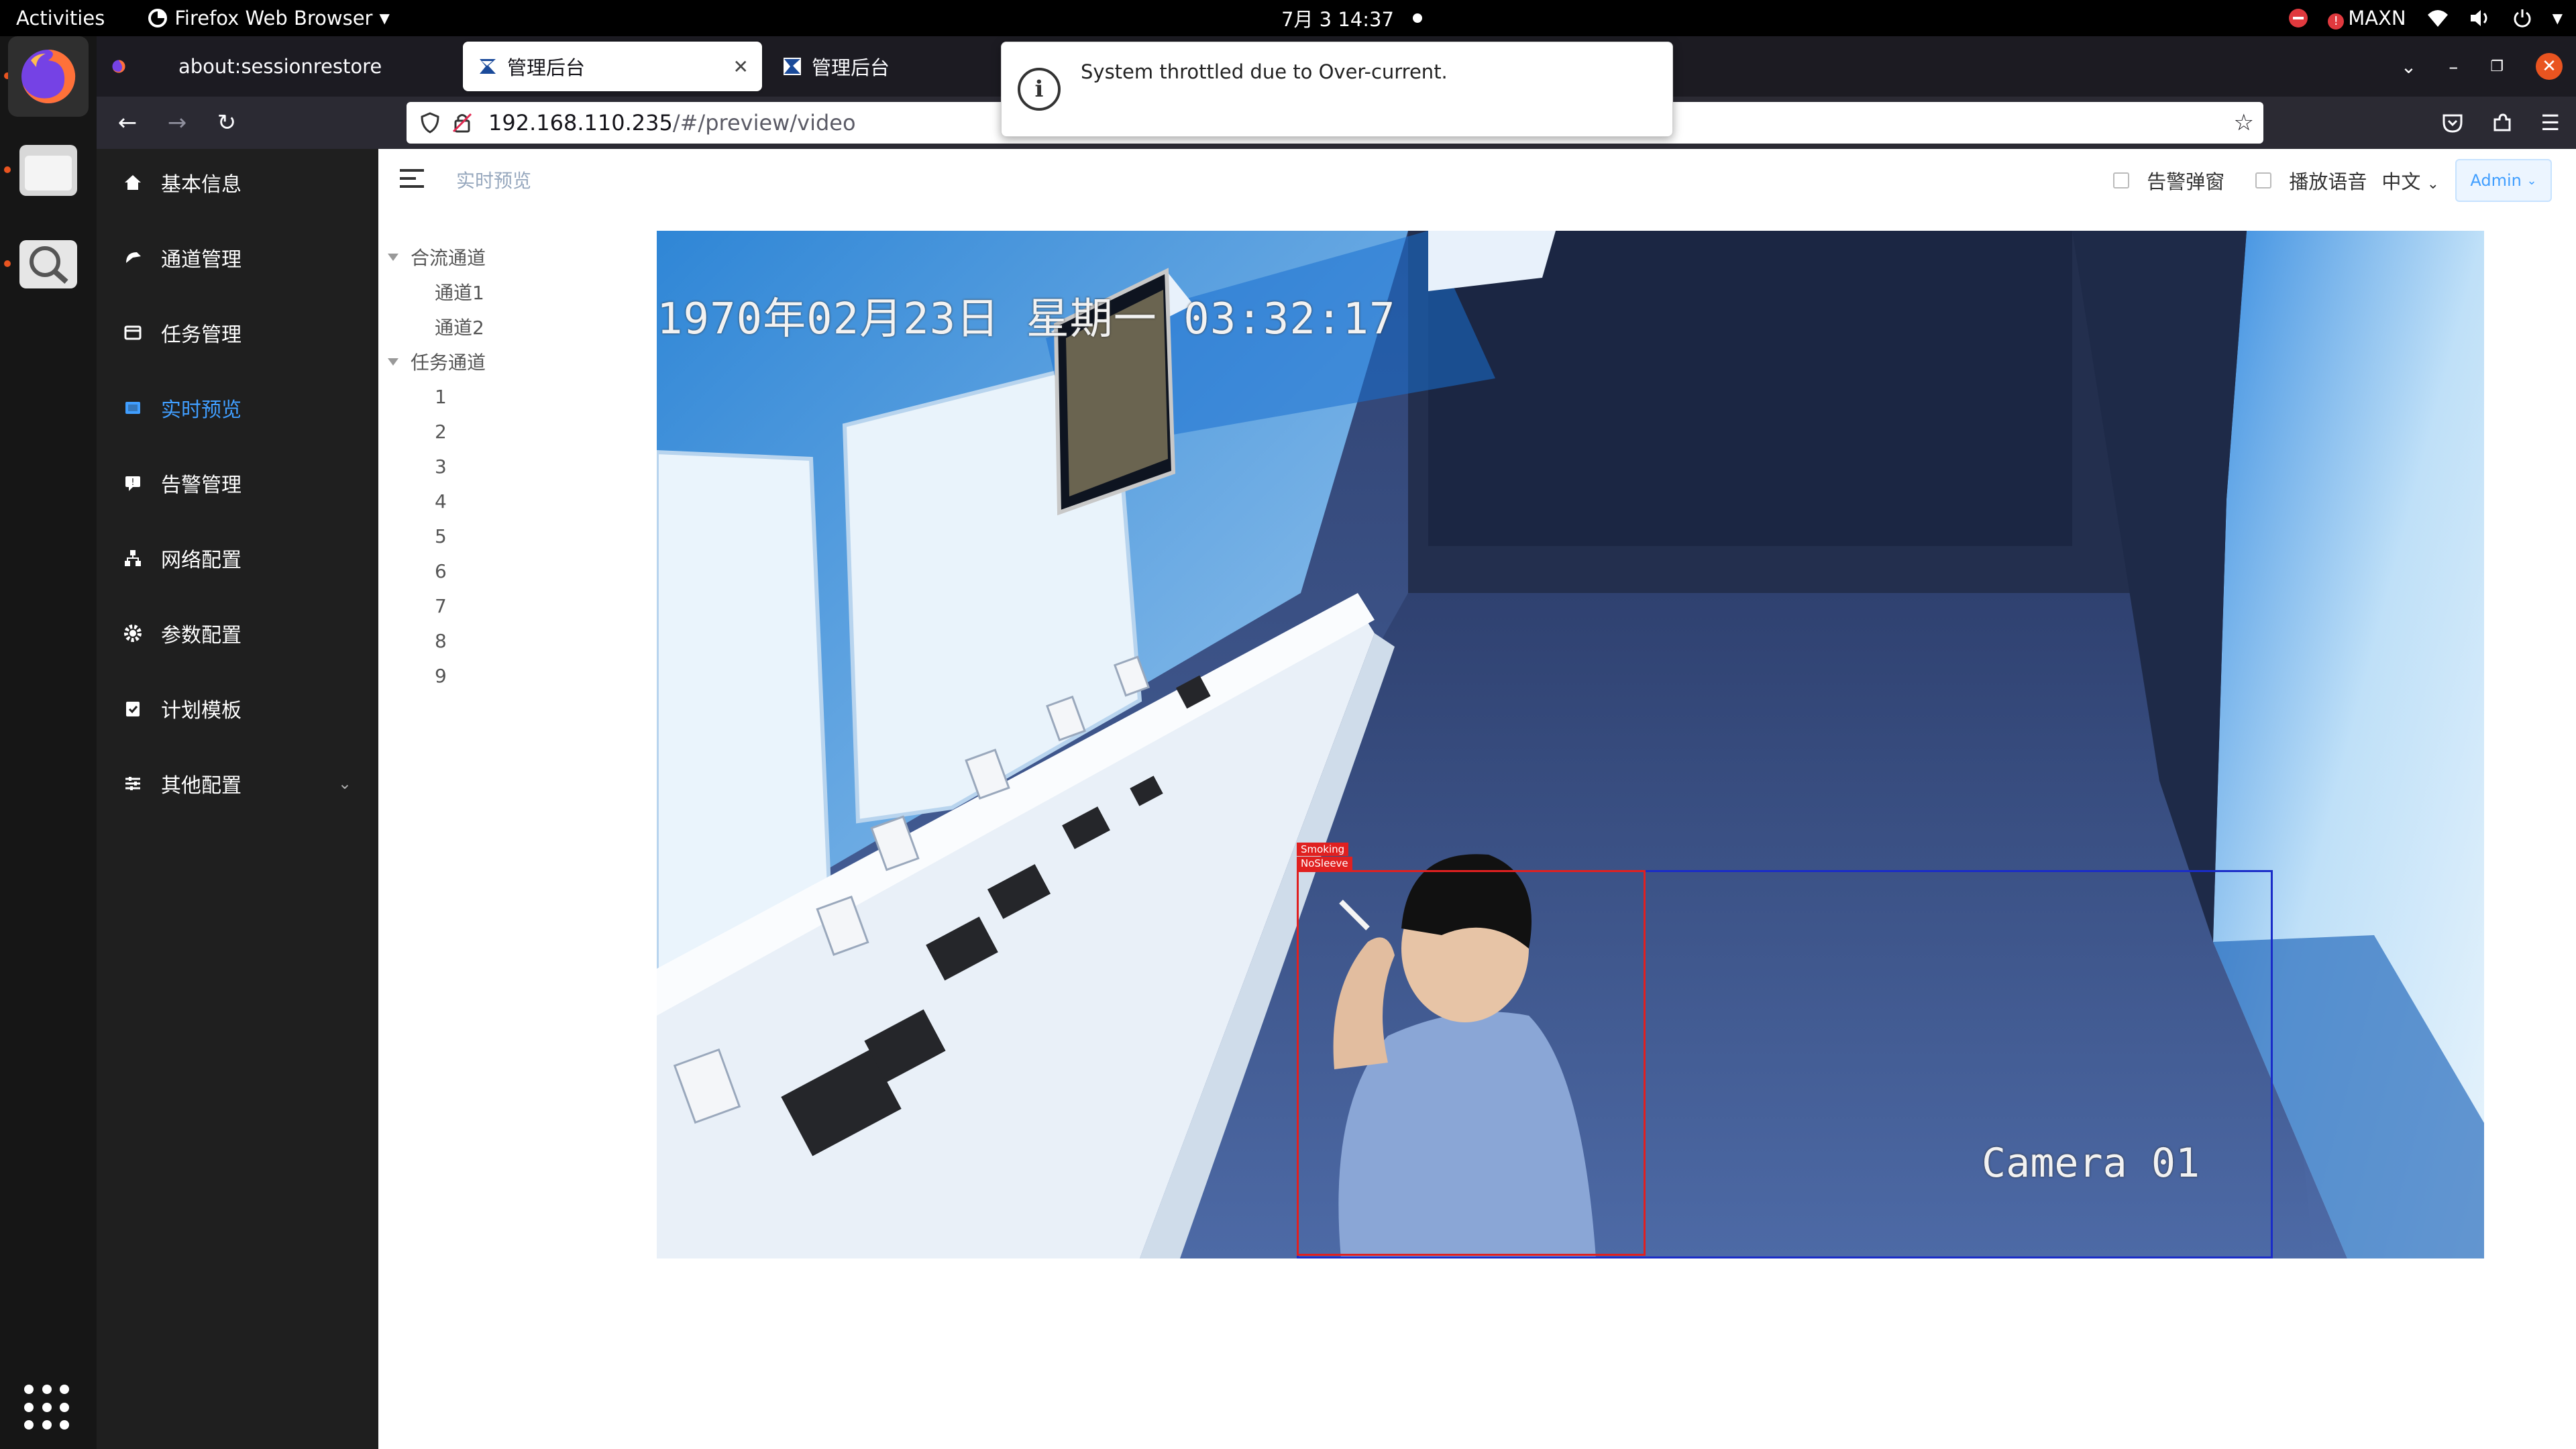 This screenshot has width=2576, height=1449. I want to click on sidebar-item-label: 通道管理, so click(201, 260).